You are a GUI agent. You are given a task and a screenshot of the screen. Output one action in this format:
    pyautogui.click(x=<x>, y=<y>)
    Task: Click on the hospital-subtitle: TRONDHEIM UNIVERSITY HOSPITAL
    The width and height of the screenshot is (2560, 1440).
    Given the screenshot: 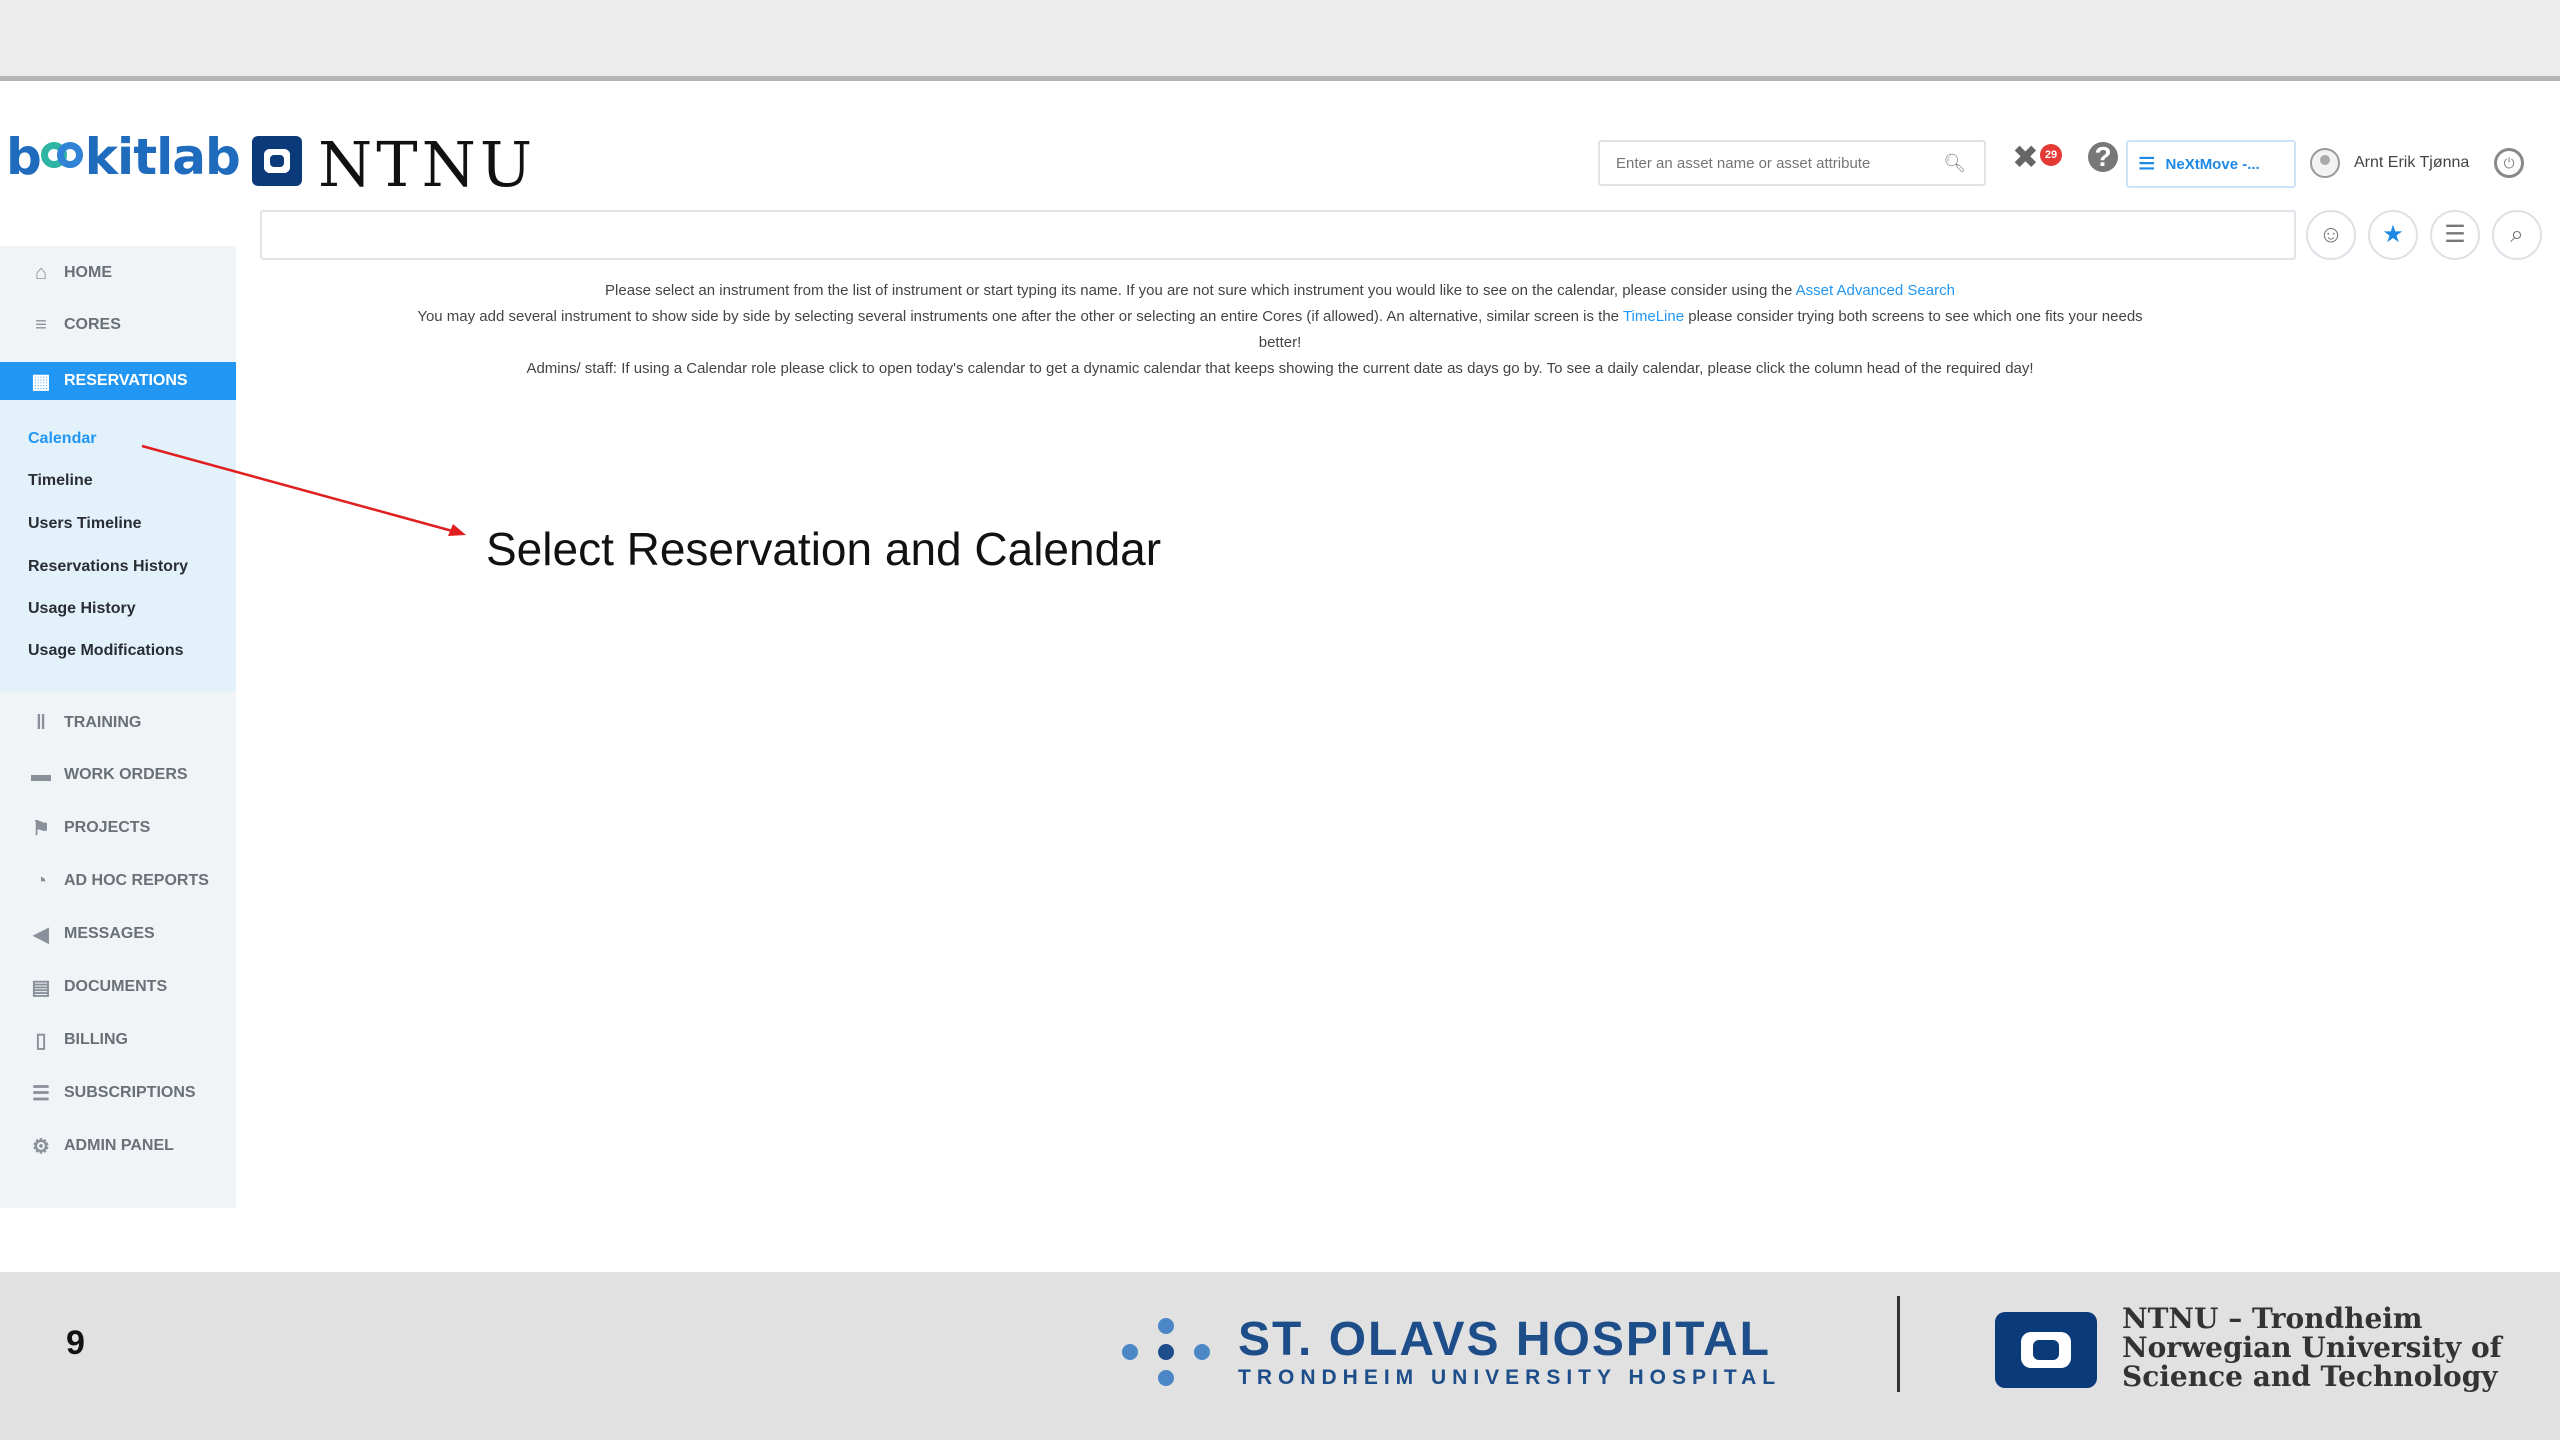 What is the action you would take?
    pyautogui.click(x=1510, y=1377)
    